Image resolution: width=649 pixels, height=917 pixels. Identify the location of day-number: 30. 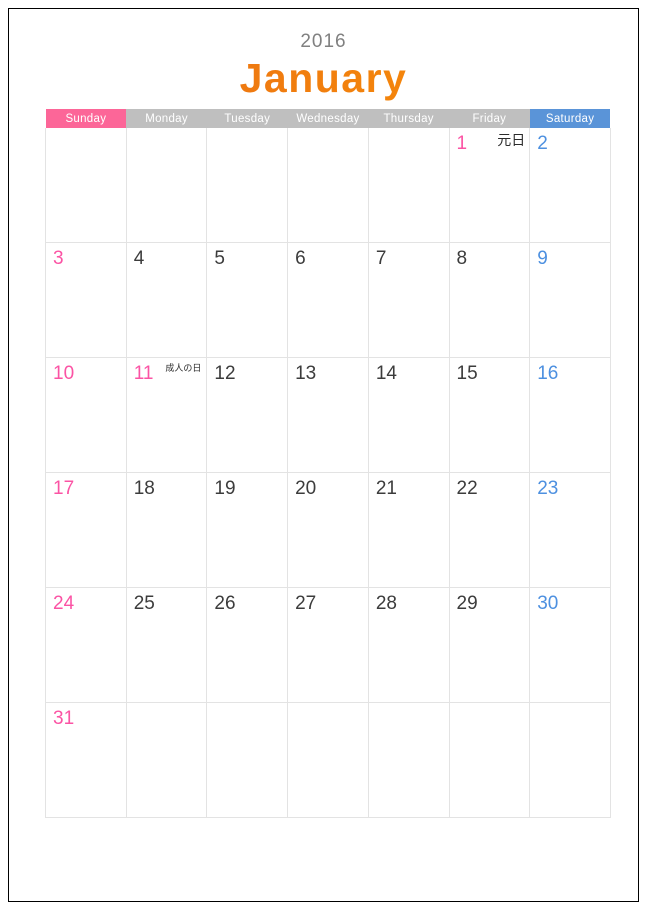
(548, 603).